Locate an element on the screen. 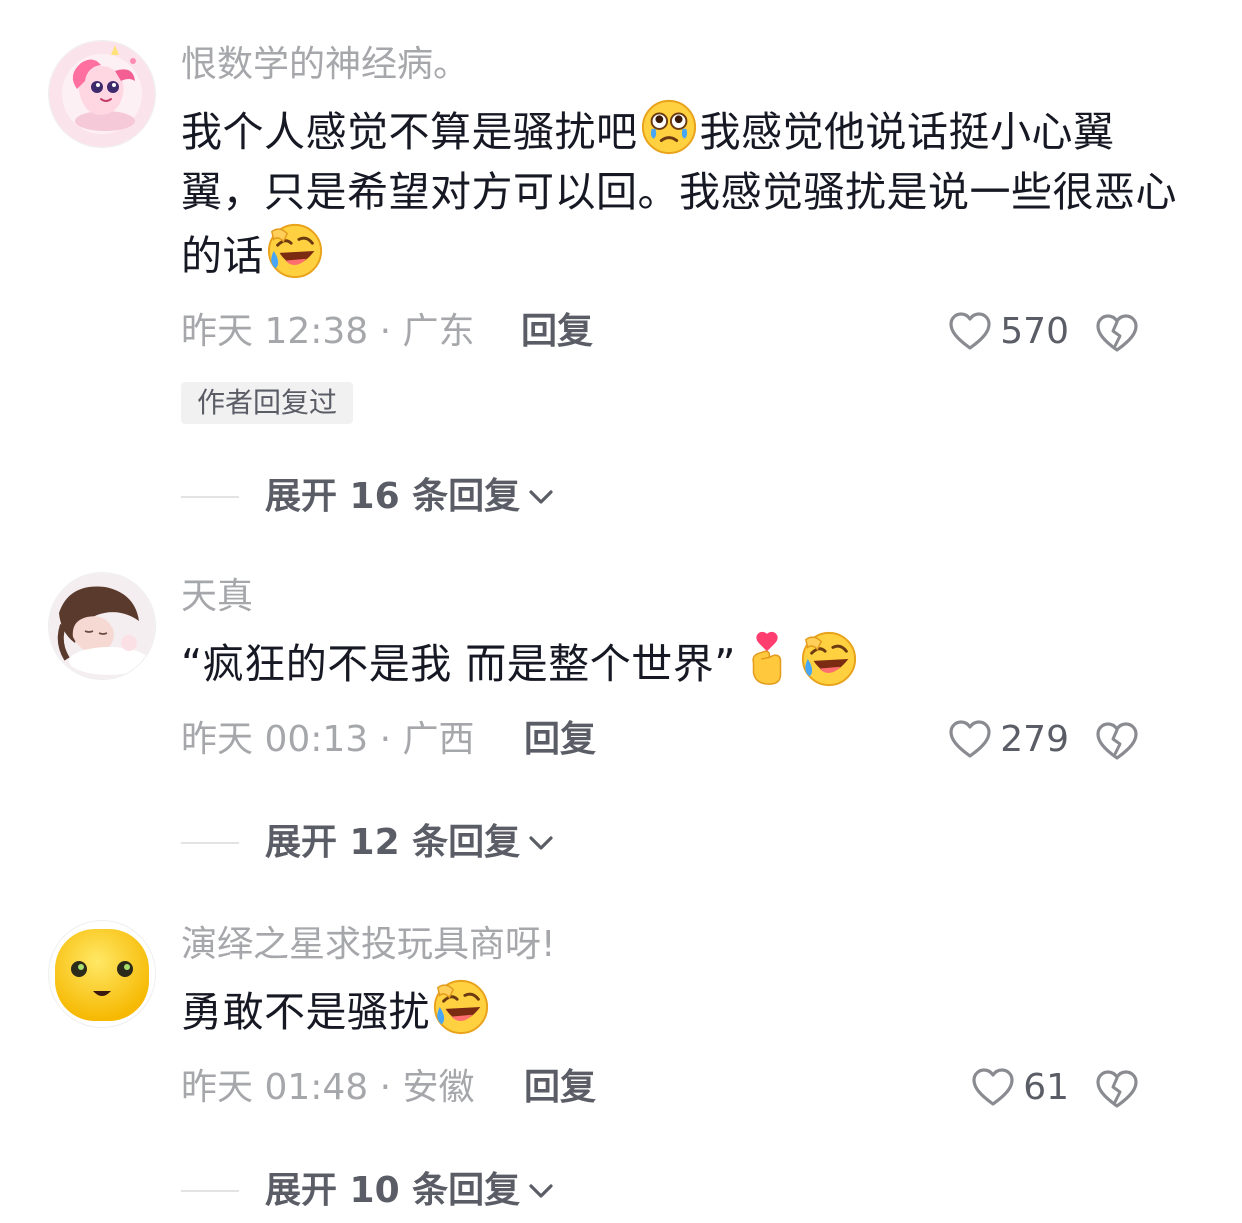  like-button: 570 is located at coordinates (1008, 332).